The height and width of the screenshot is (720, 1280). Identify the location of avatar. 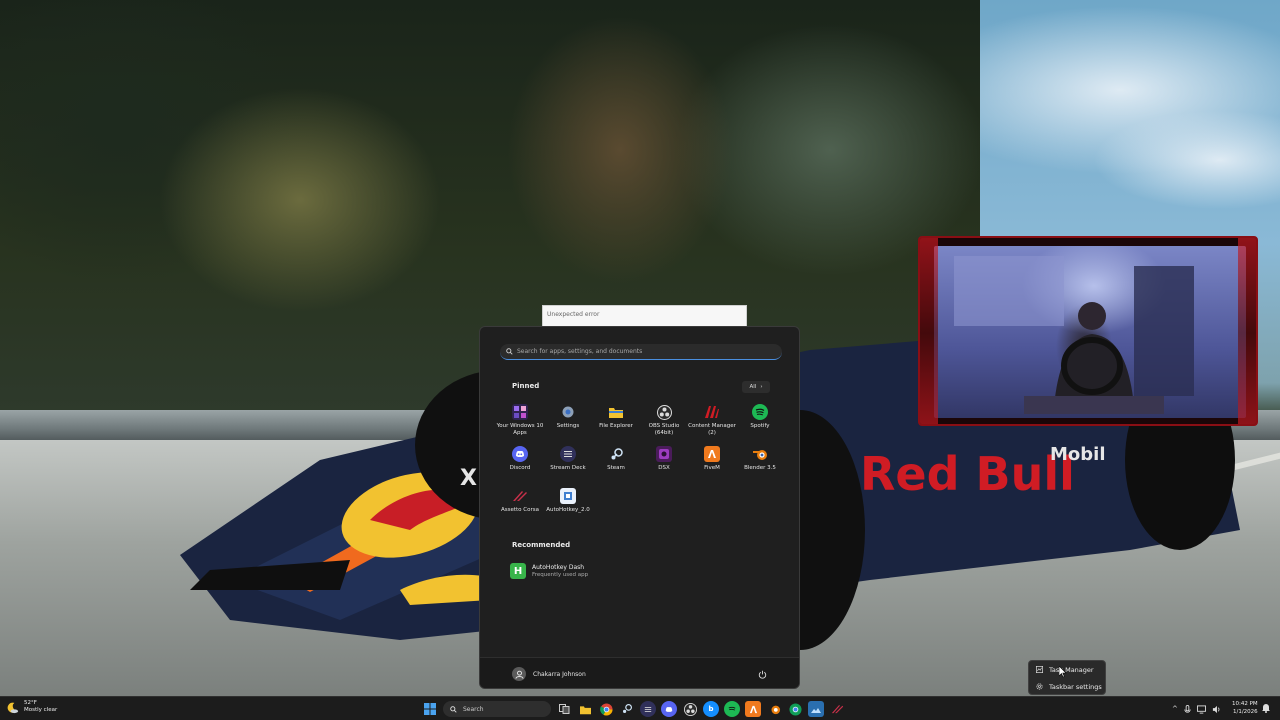
(519, 674).